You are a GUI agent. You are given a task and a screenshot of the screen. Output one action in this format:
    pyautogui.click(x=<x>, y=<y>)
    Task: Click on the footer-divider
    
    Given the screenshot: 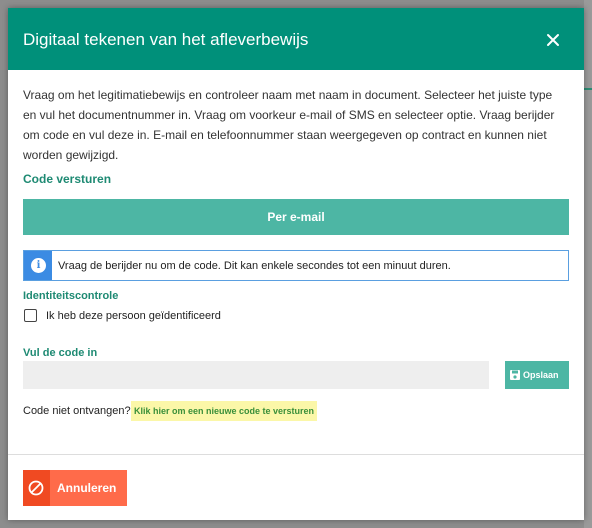 What is the action you would take?
    pyautogui.click(x=296, y=454)
    